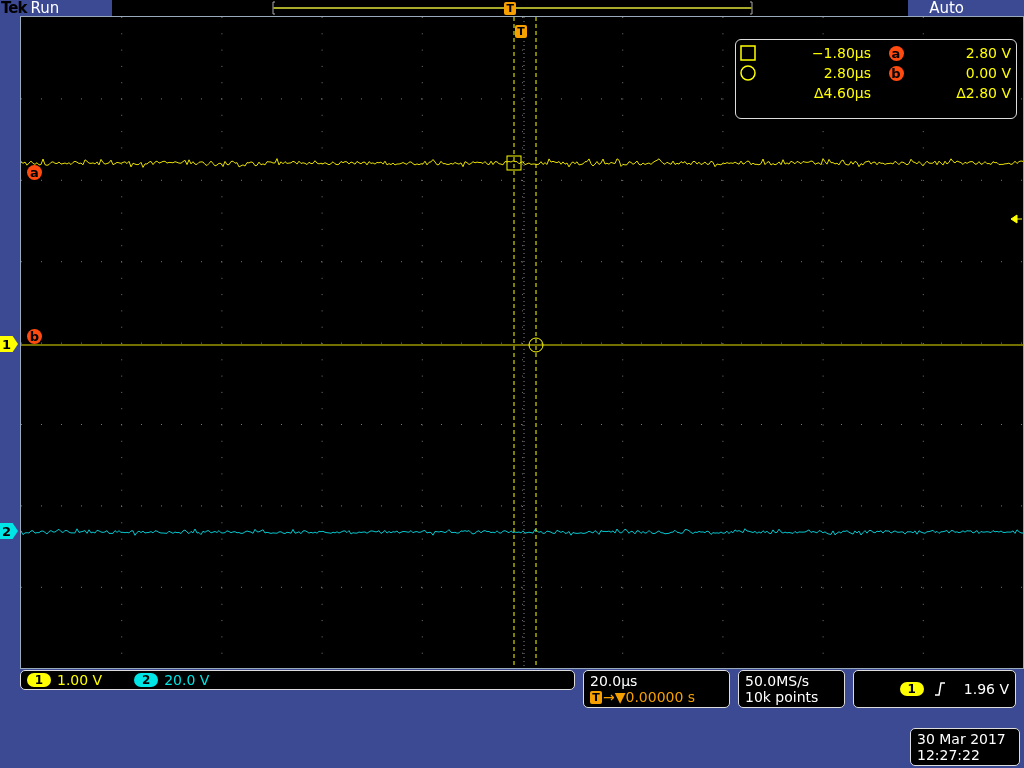 Image resolution: width=1024 pixels, height=768 pixels. I want to click on date: 30 Mar 2017, so click(962, 739).